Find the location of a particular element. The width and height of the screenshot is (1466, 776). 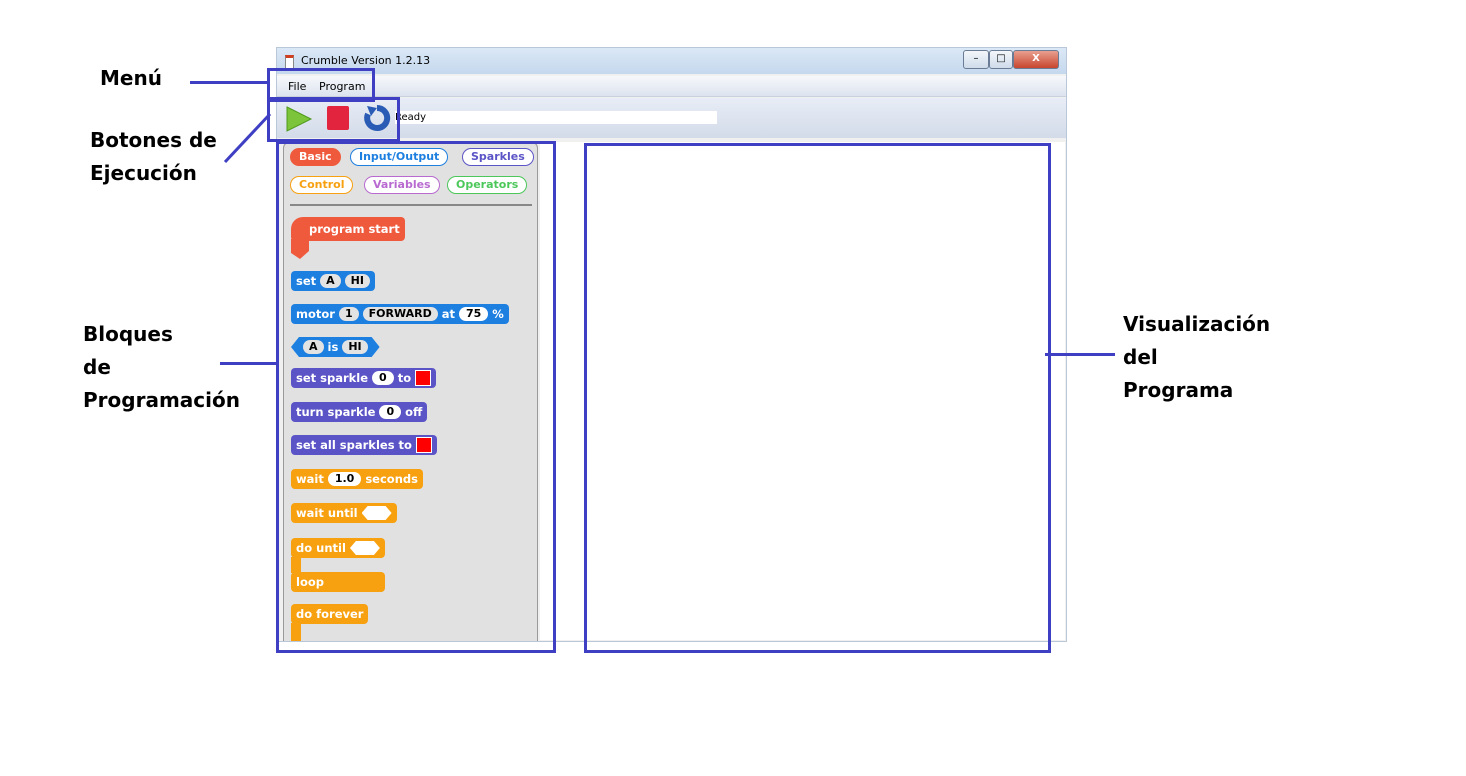

label-view: Visualización del Programa is located at coordinates (1196, 357).